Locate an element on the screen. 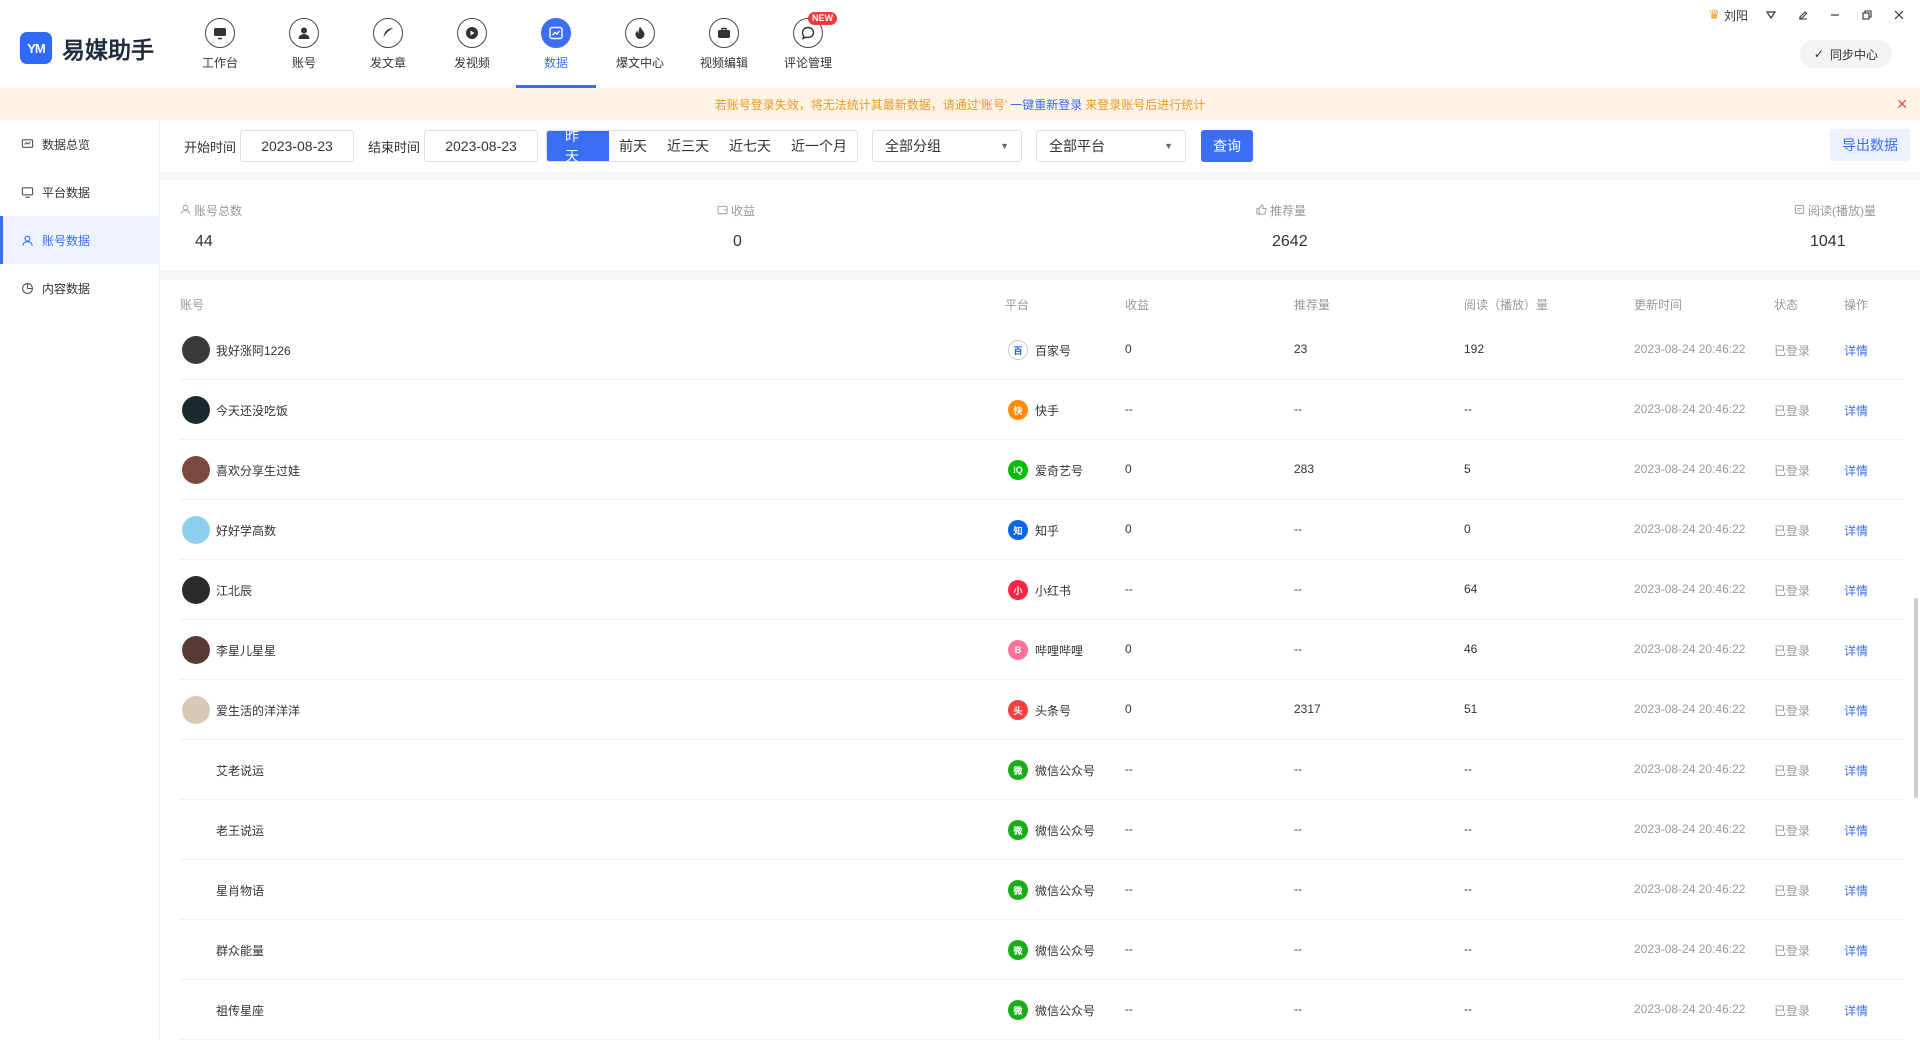  sidebar-item-0: 数据总览 is located at coordinates (79, 144).